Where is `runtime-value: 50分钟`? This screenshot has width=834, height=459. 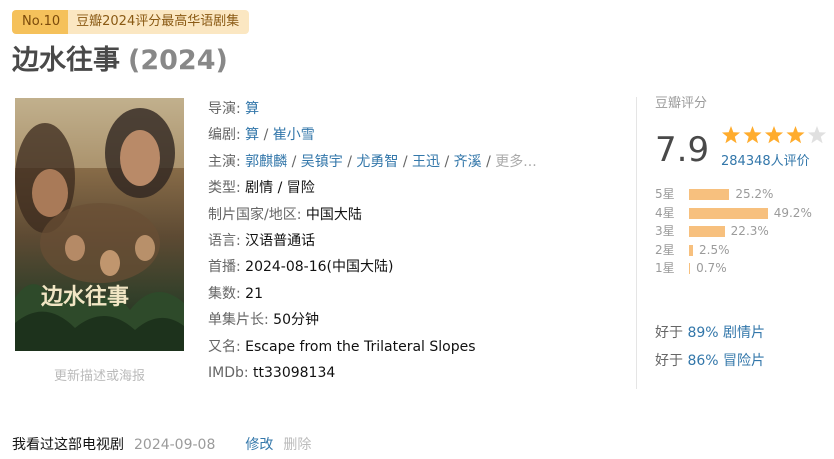 runtime-value: 50分钟 is located at coordinates (296, 320).